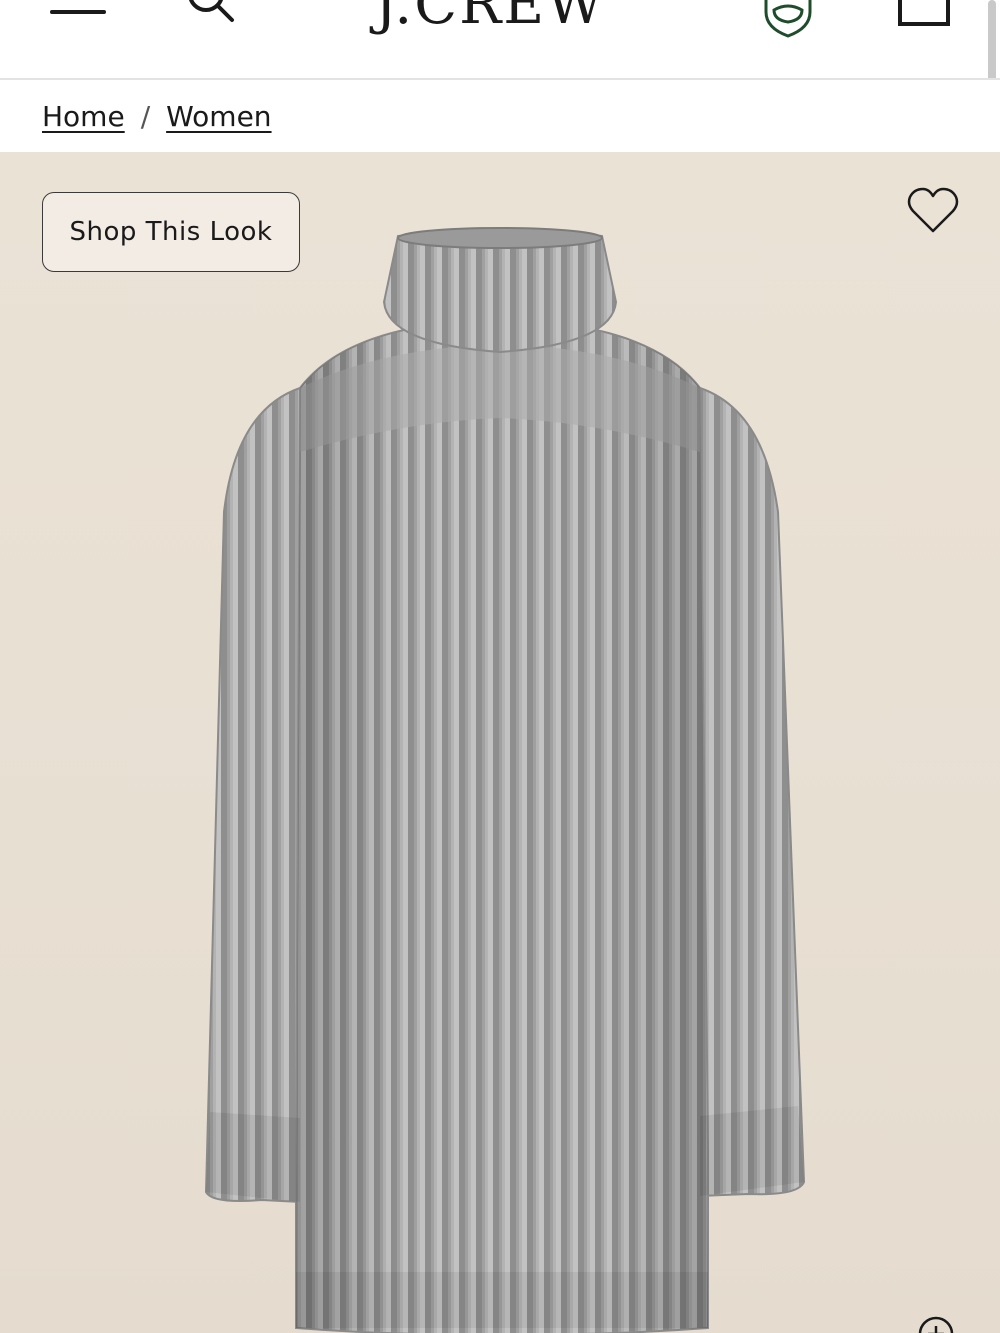 This screenshot has height=1333, width=1000. I want to click on shop-this-look-button: Shop This Look, so click(171, 232).